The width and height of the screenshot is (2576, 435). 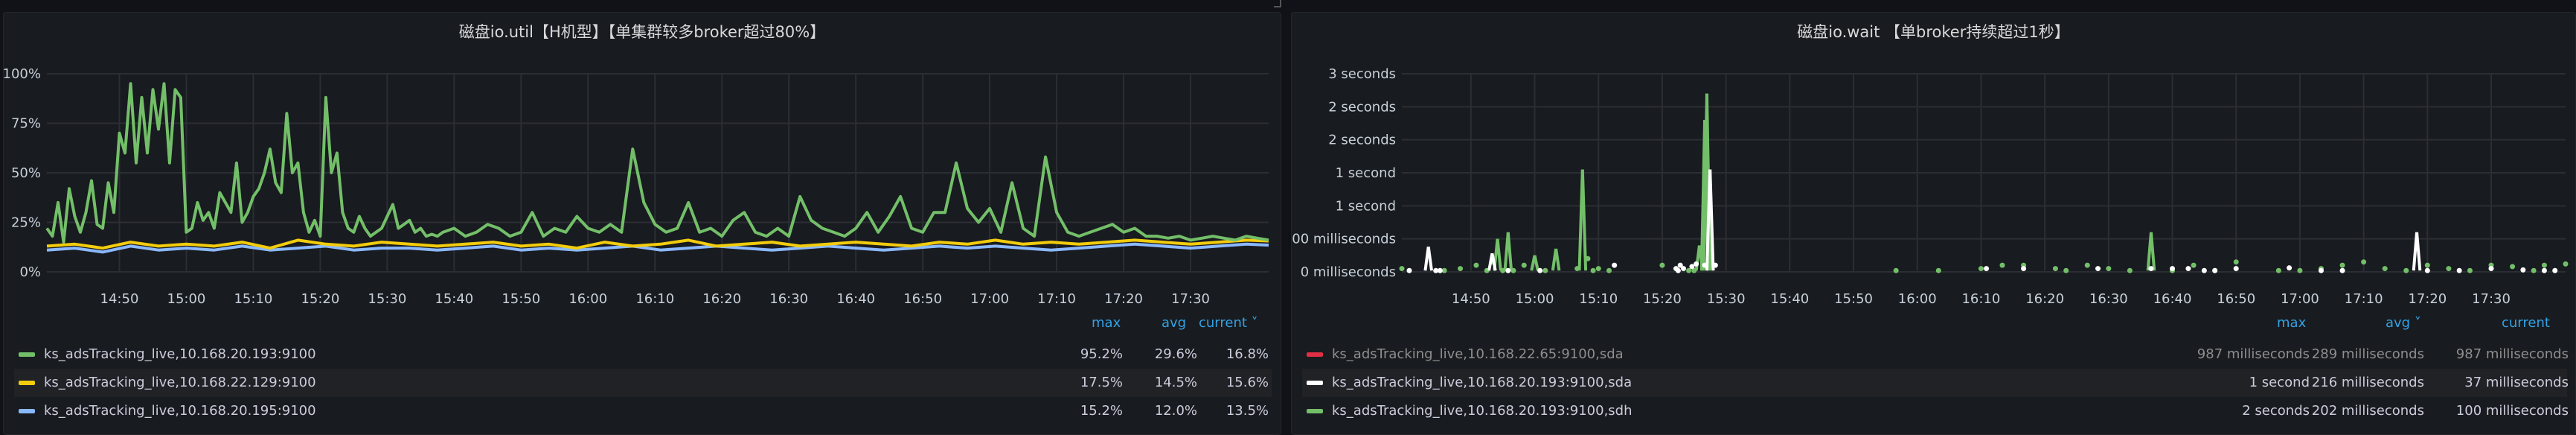 I want to click on x-tick-label: 15:10, so click(x=253, y=299).